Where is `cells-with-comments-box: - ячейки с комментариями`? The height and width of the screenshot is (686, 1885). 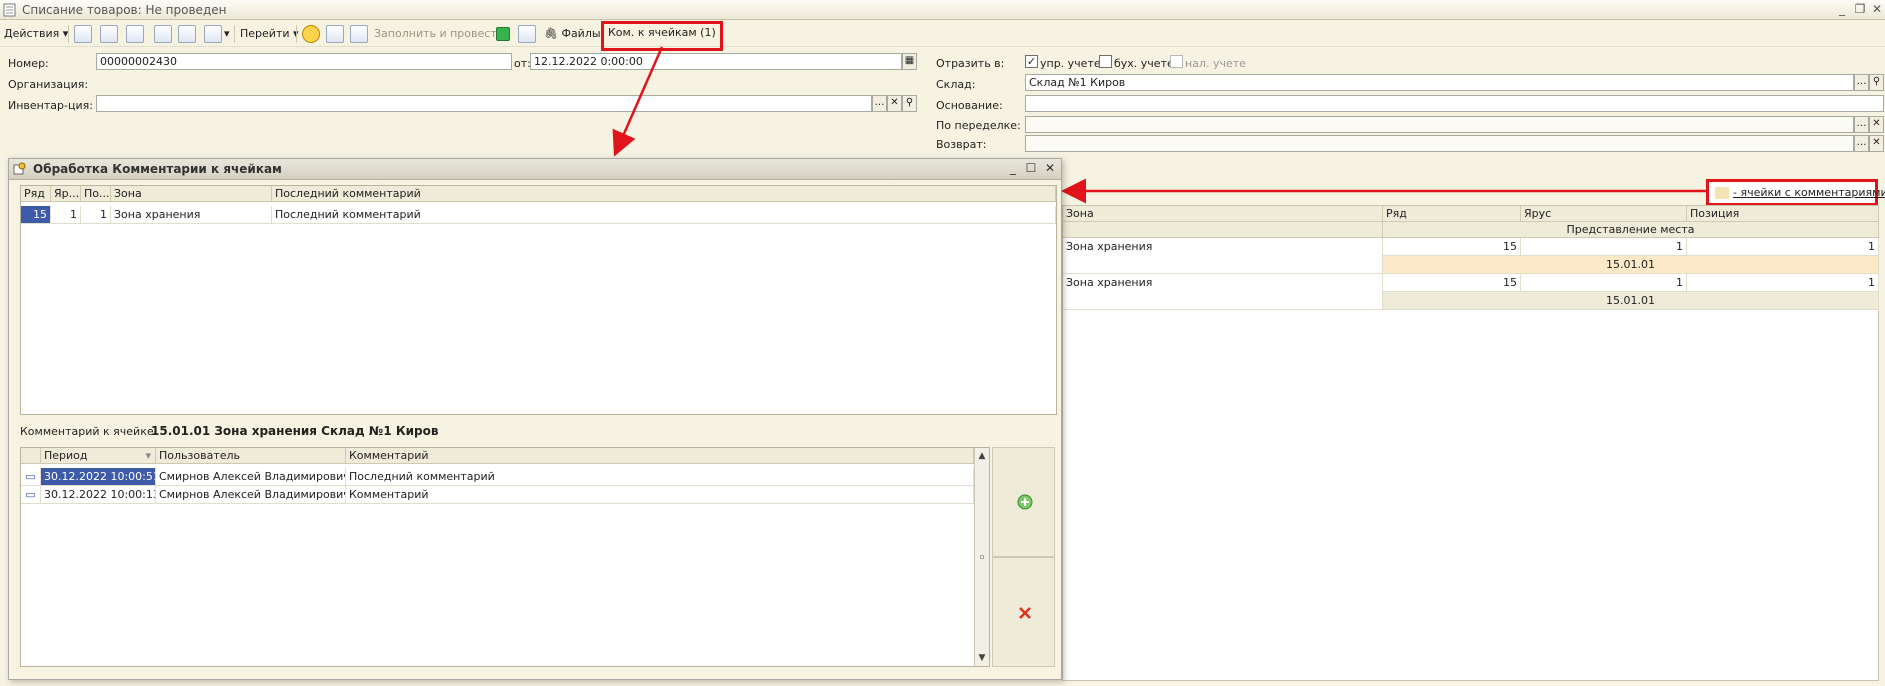
cells-with-comments-box: - ячейки с комментариями is located at coordinates (1795, 192).